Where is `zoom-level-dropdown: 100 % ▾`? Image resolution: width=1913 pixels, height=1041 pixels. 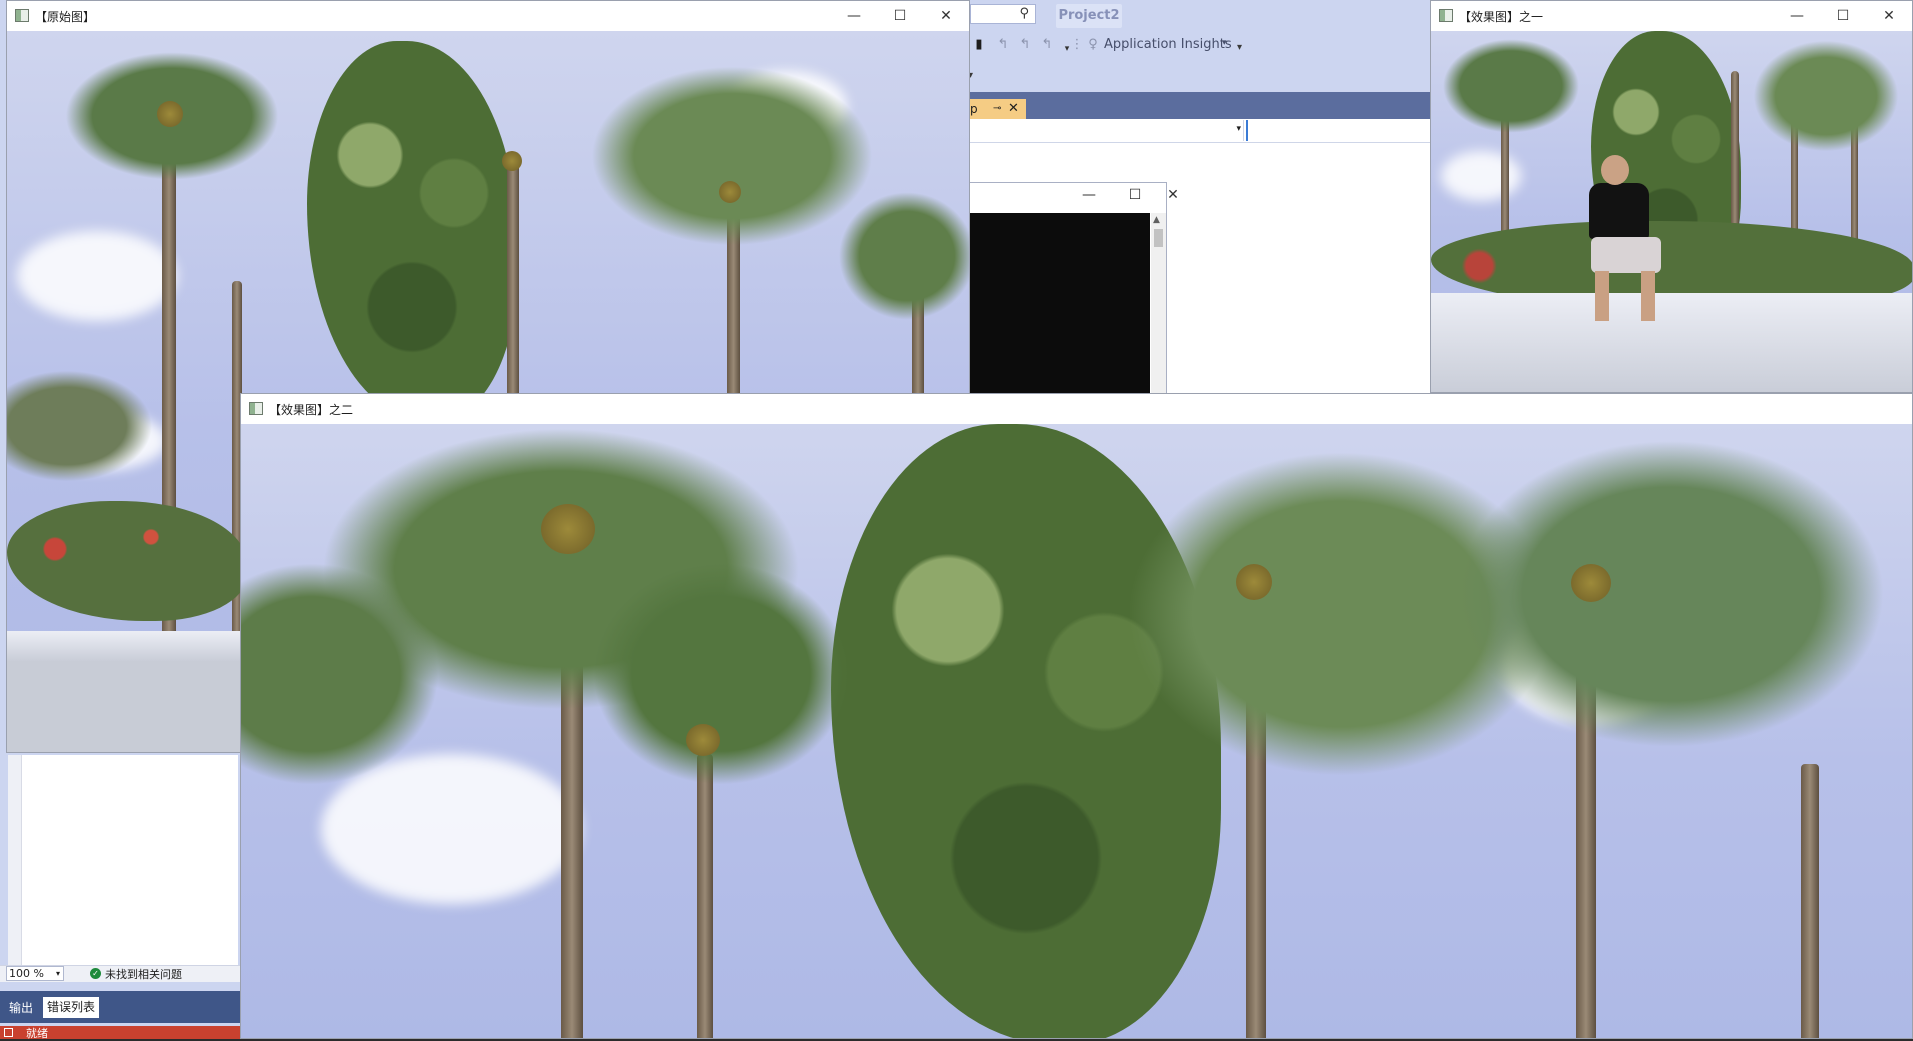 zoom-level-dropdown: 100 % ▾ is located at coordinates (35, 973).